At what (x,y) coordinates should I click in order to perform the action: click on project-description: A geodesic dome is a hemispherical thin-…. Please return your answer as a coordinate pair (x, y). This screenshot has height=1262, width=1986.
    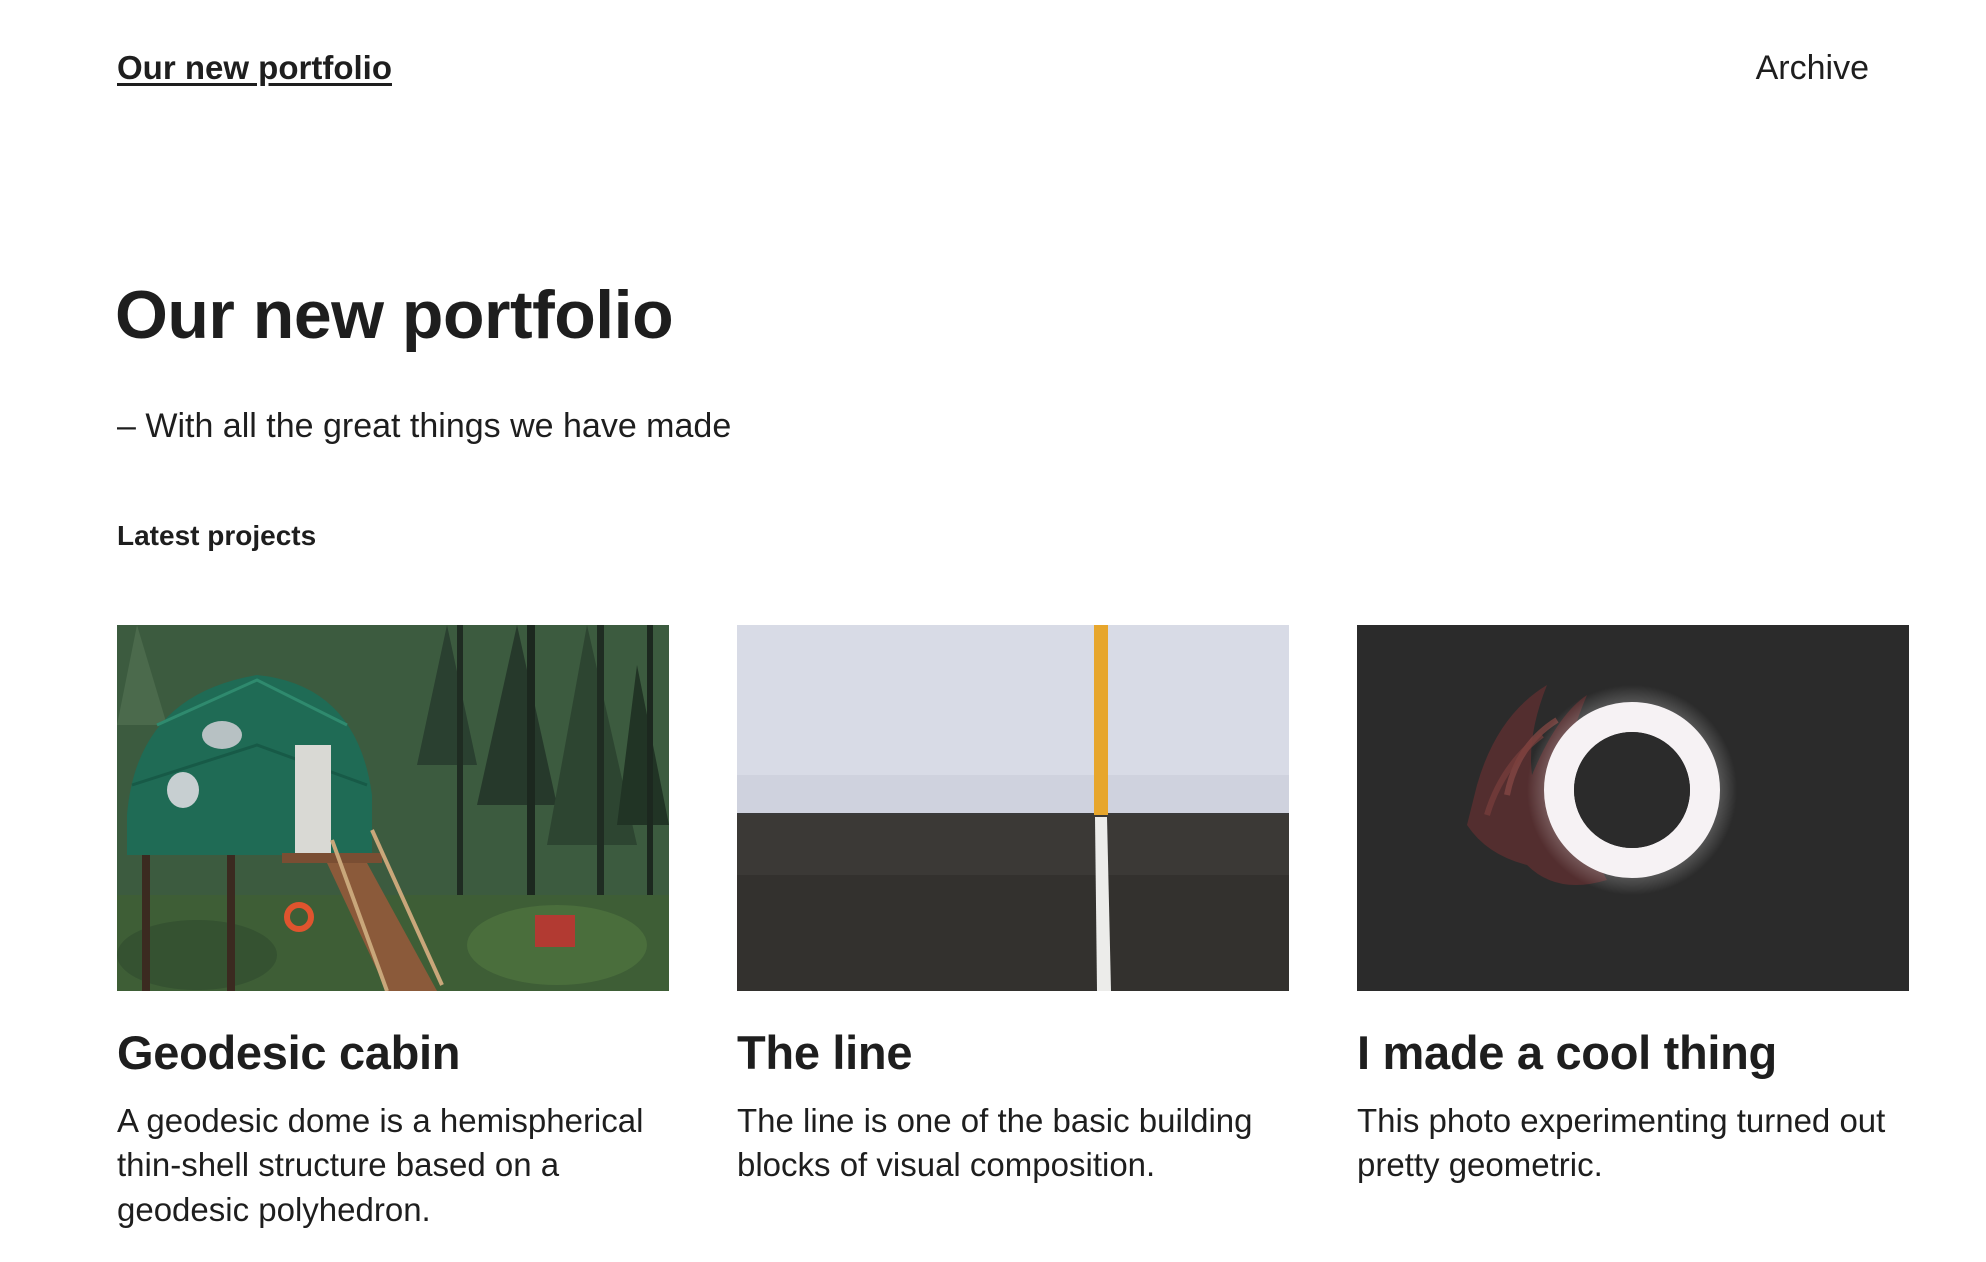
    Looking at the image, I should click on (380, 1164).